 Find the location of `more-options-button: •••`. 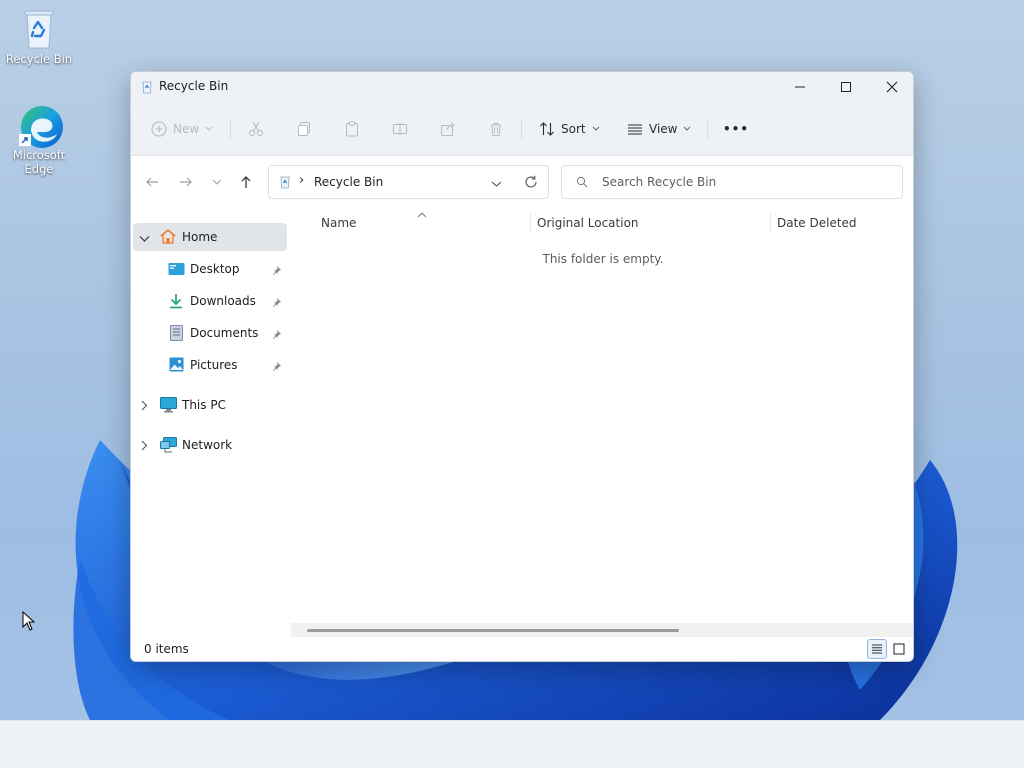

more-options-button: ••• is located at coordinates (736, 129).